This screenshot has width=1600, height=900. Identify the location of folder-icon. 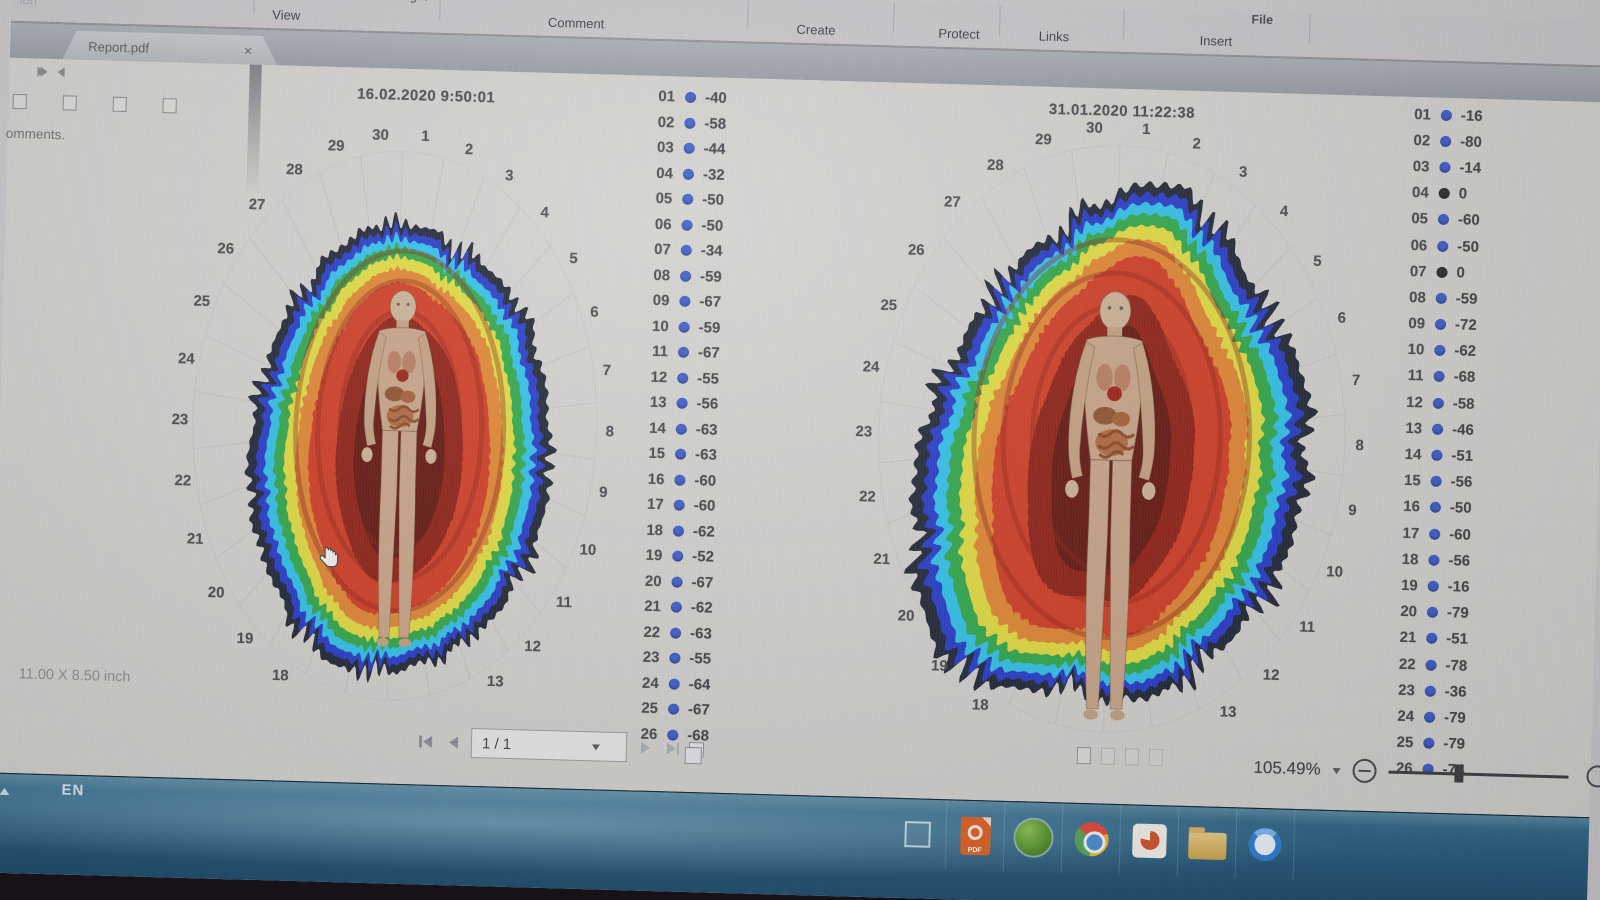
(1207, 845).